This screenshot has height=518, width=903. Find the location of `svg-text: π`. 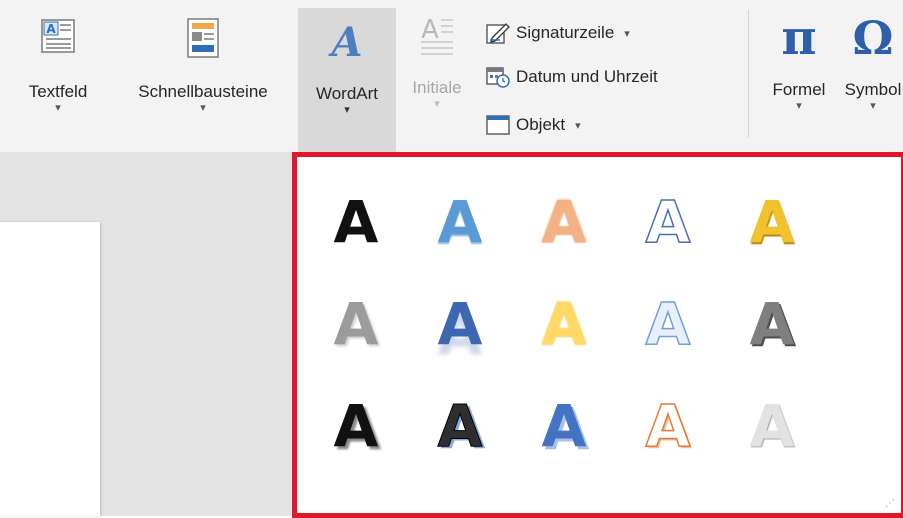

svg-text: π is located at coordinates (798, 38).